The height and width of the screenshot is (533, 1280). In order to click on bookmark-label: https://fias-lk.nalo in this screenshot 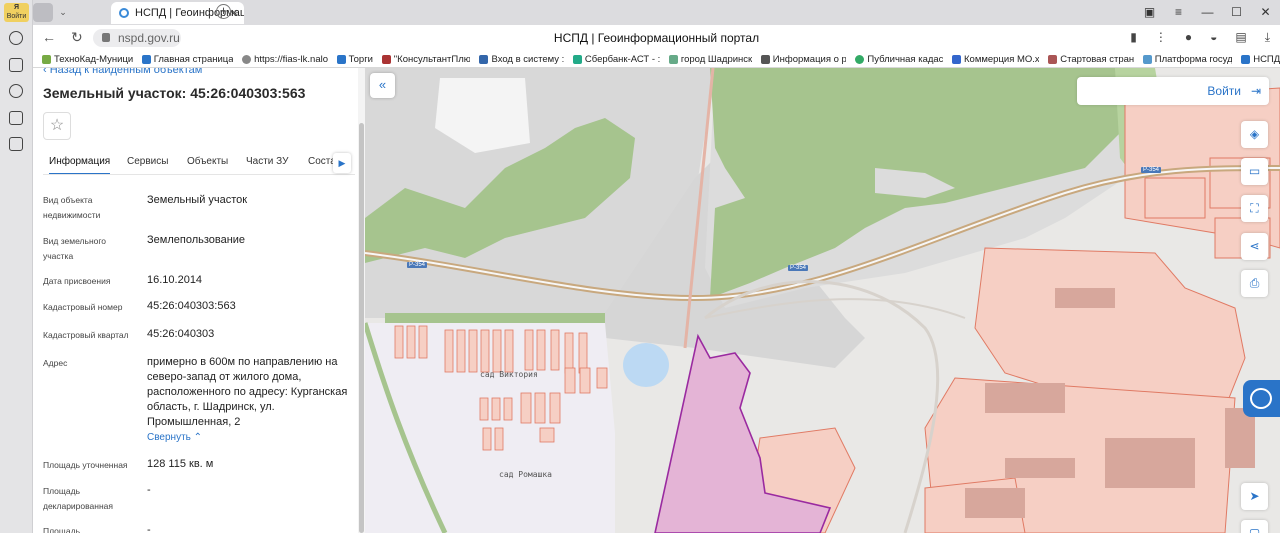, I will do `click(291, 59)`.